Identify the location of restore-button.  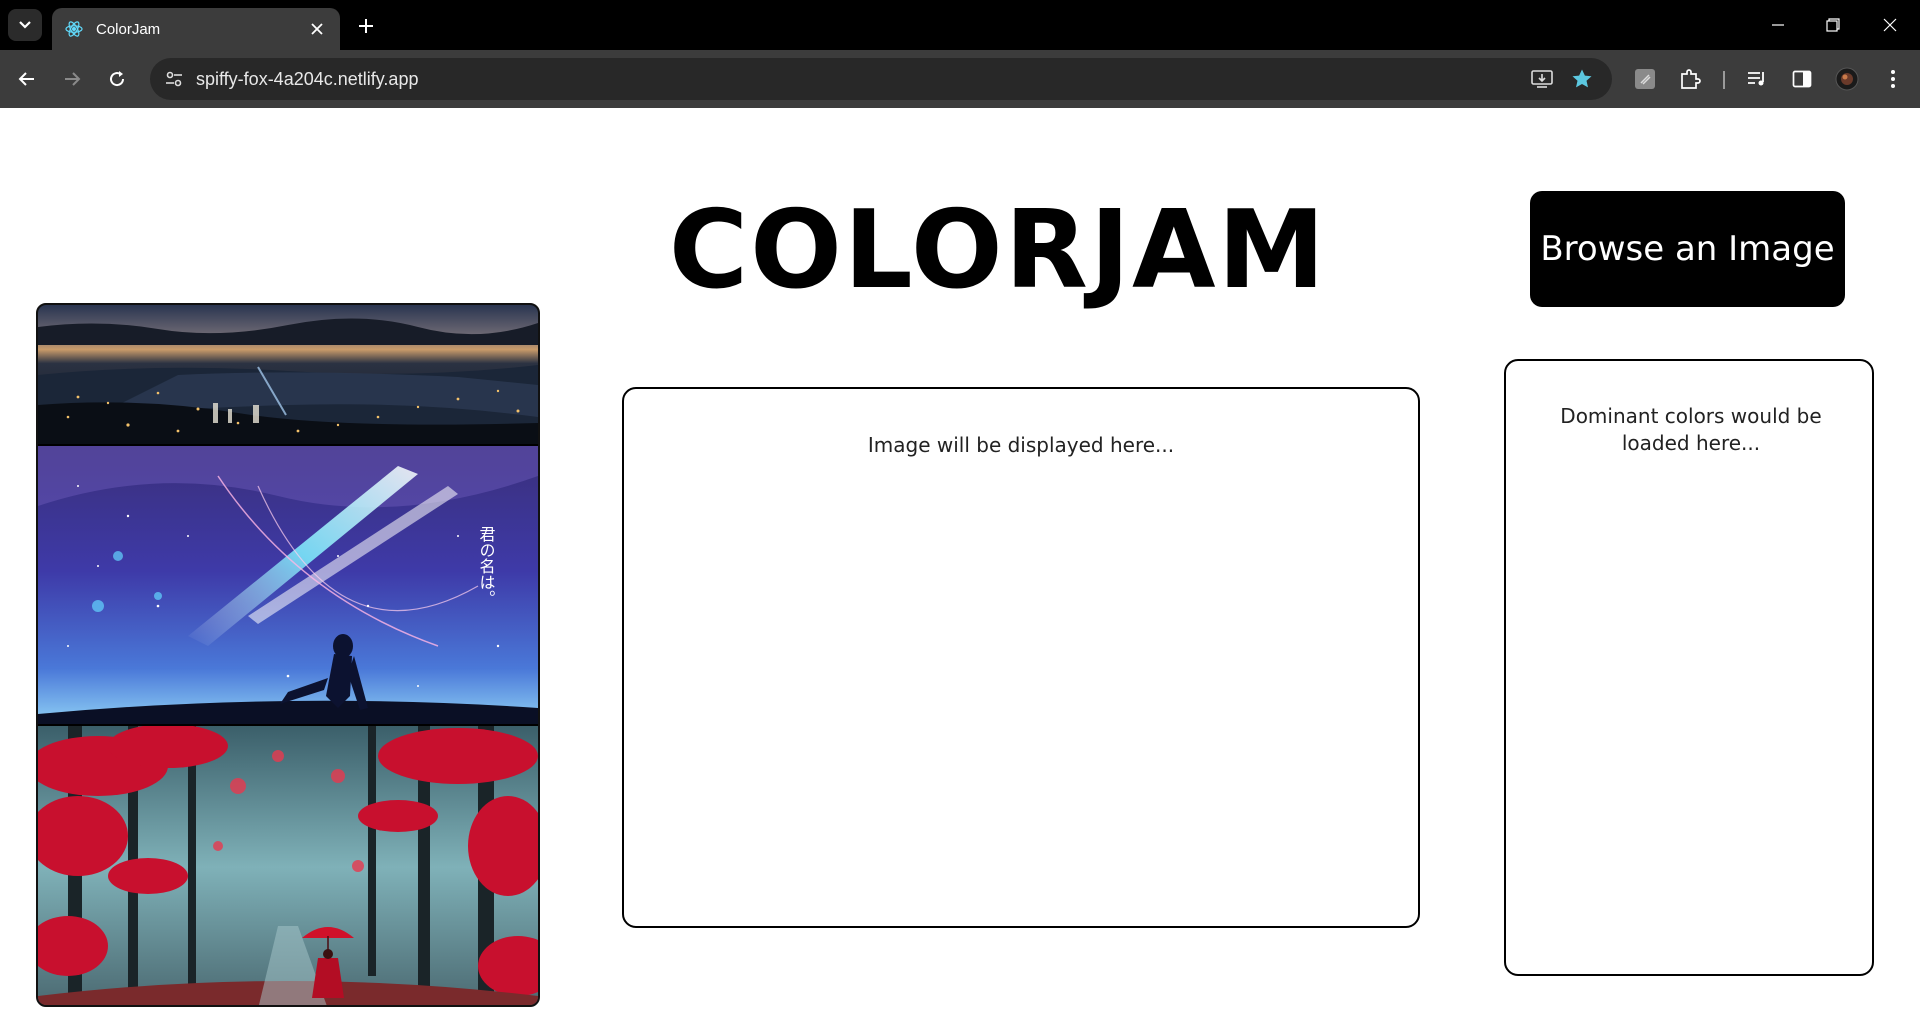
(1833, 25).